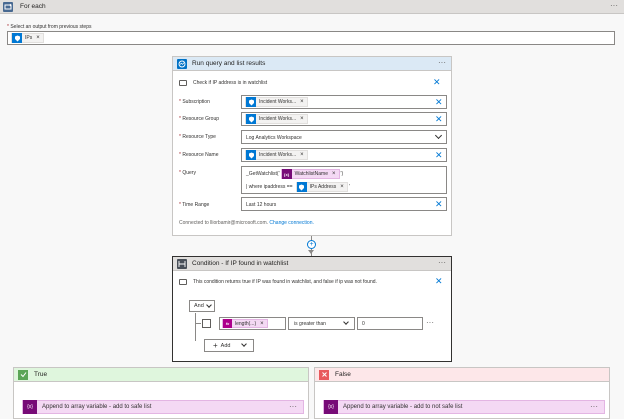 Image resolution: width=624 pixels, height=419 pixels. Describe the element at coordinates (33, 6) in the screenshot. I see `foreach-title: For each` at that location.